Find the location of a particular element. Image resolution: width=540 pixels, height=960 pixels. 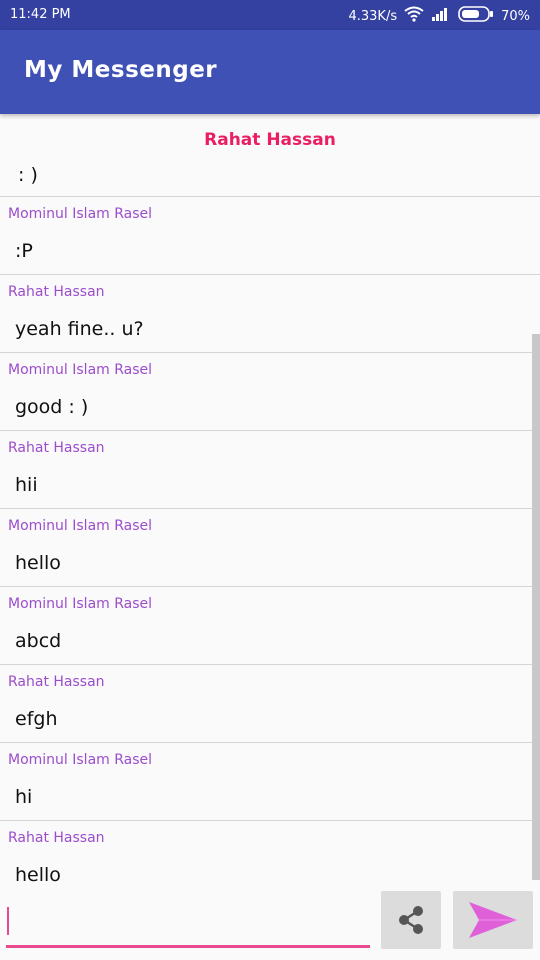

app-bar: My Messenger is located at coordinates (270, 72).